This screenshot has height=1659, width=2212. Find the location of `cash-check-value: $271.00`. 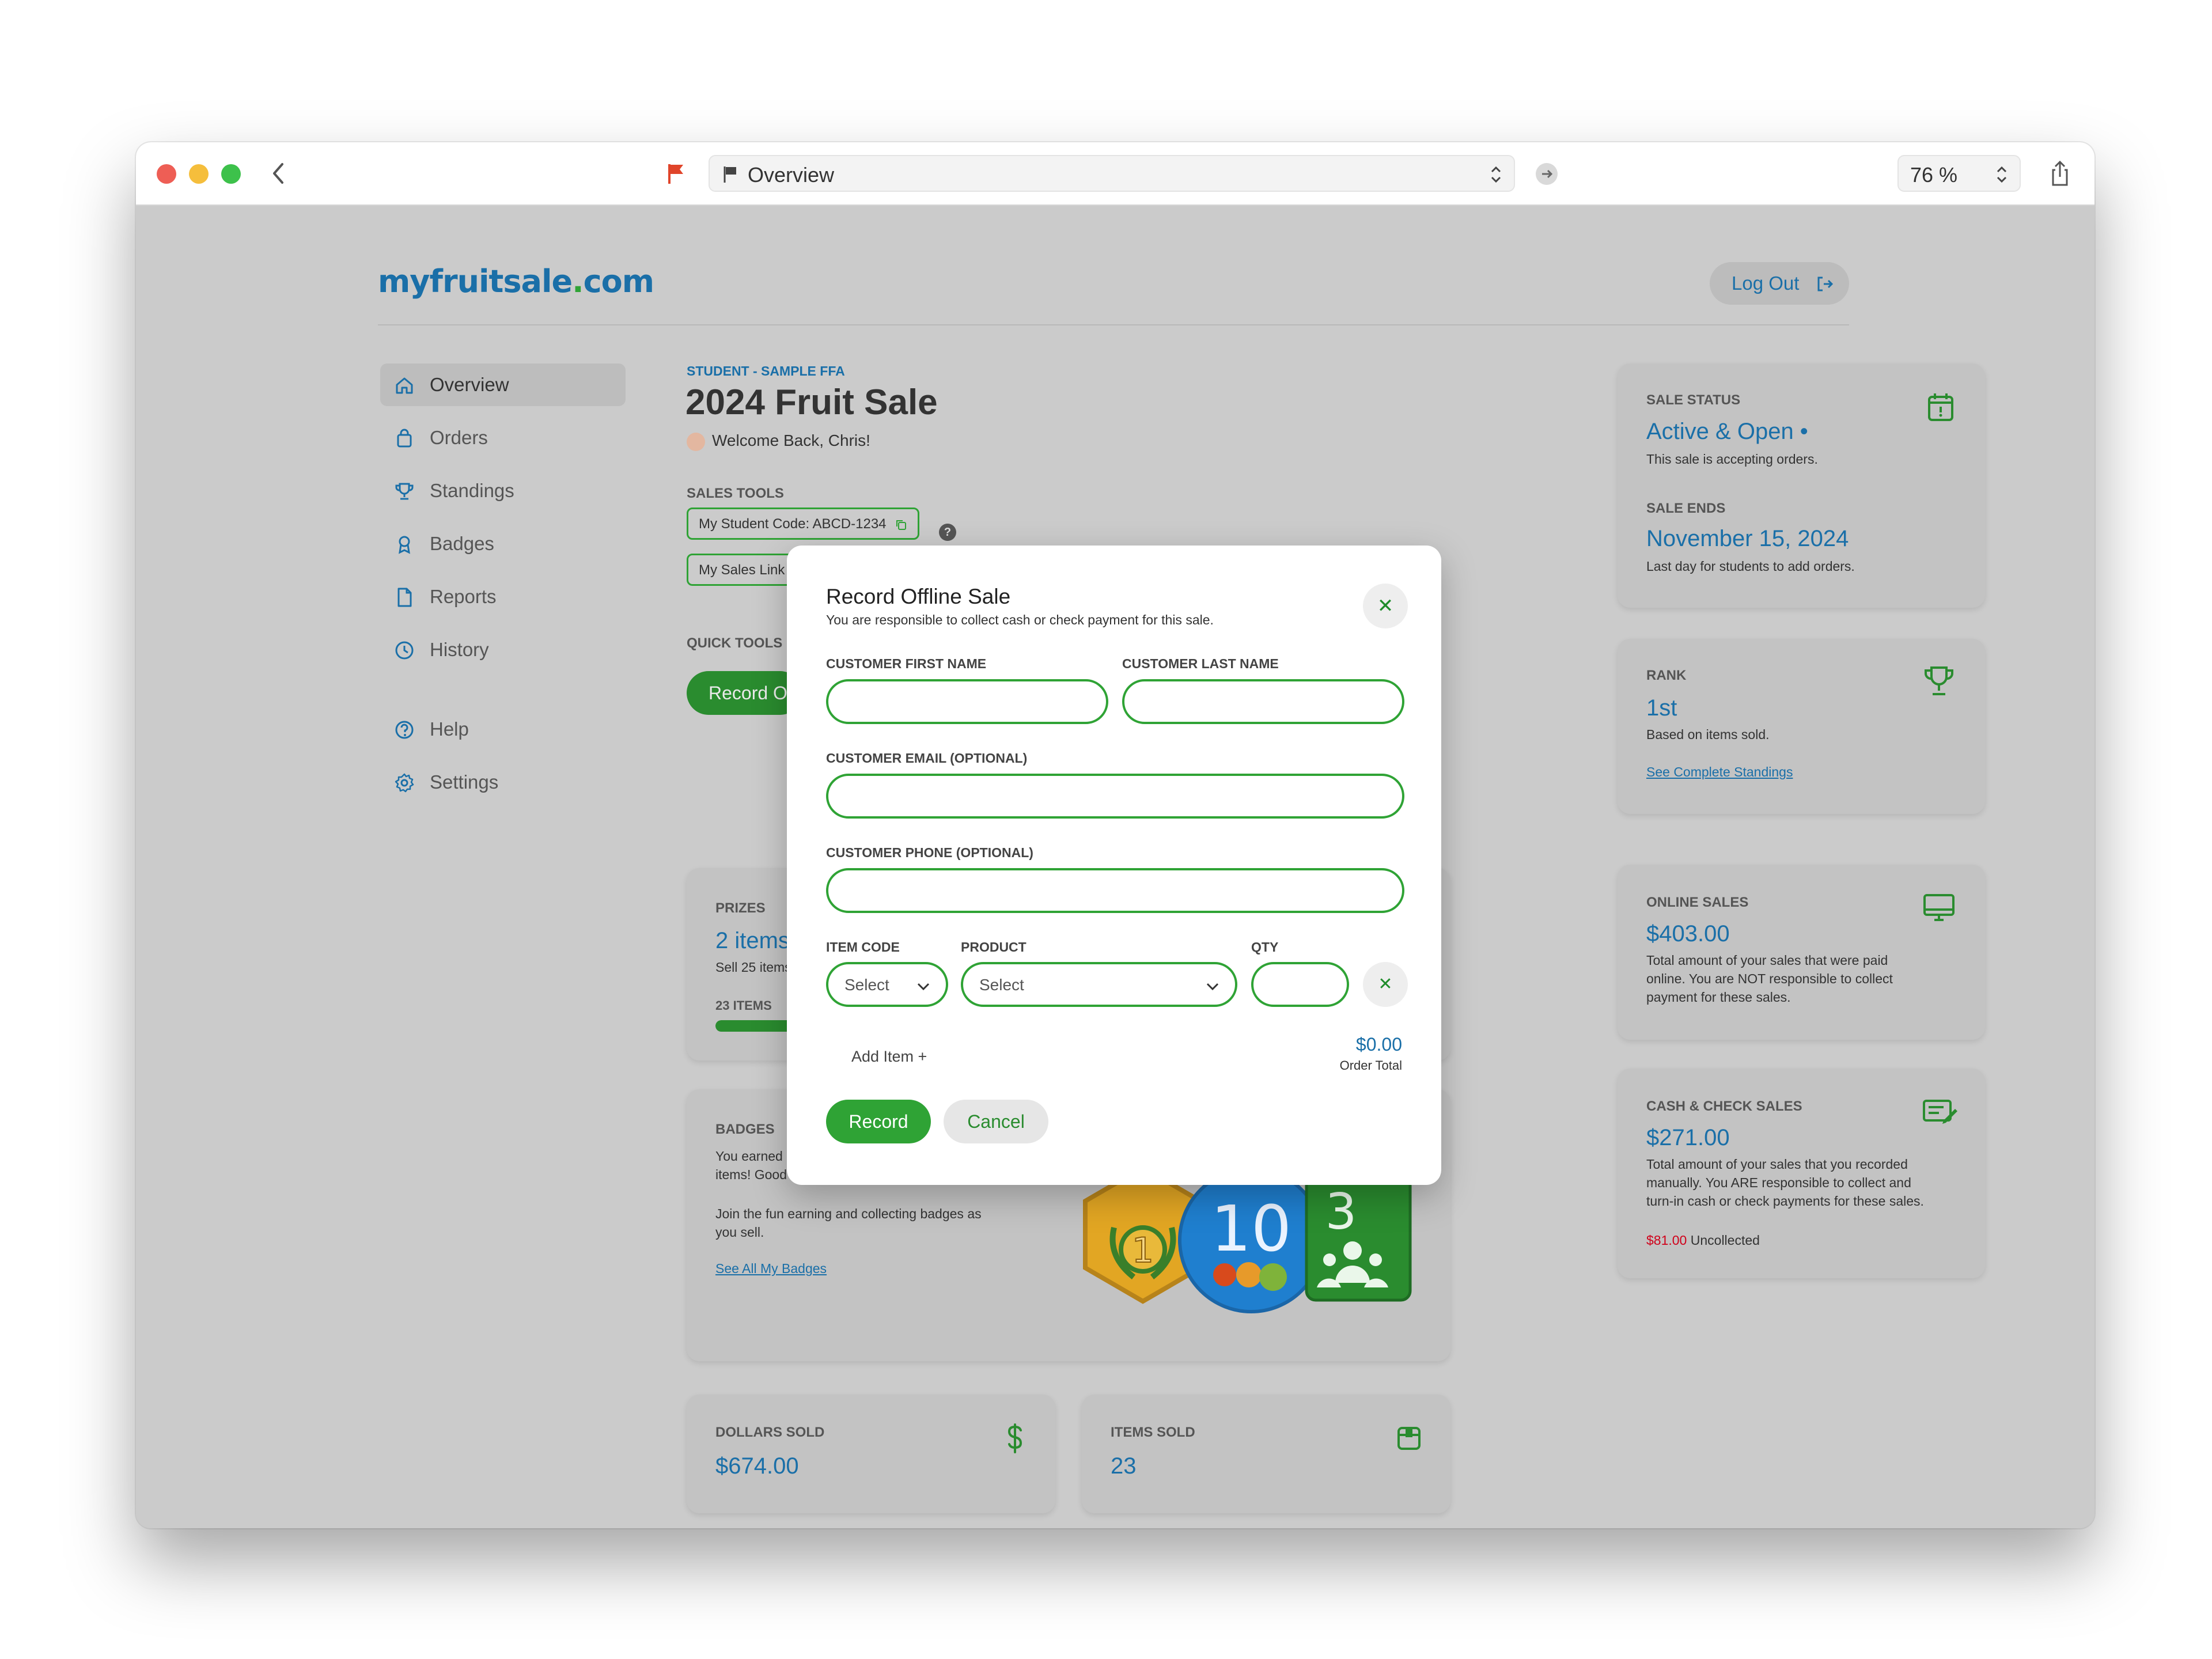

cash-check-value: $271.00 is located at coordinates (1688, 1137).